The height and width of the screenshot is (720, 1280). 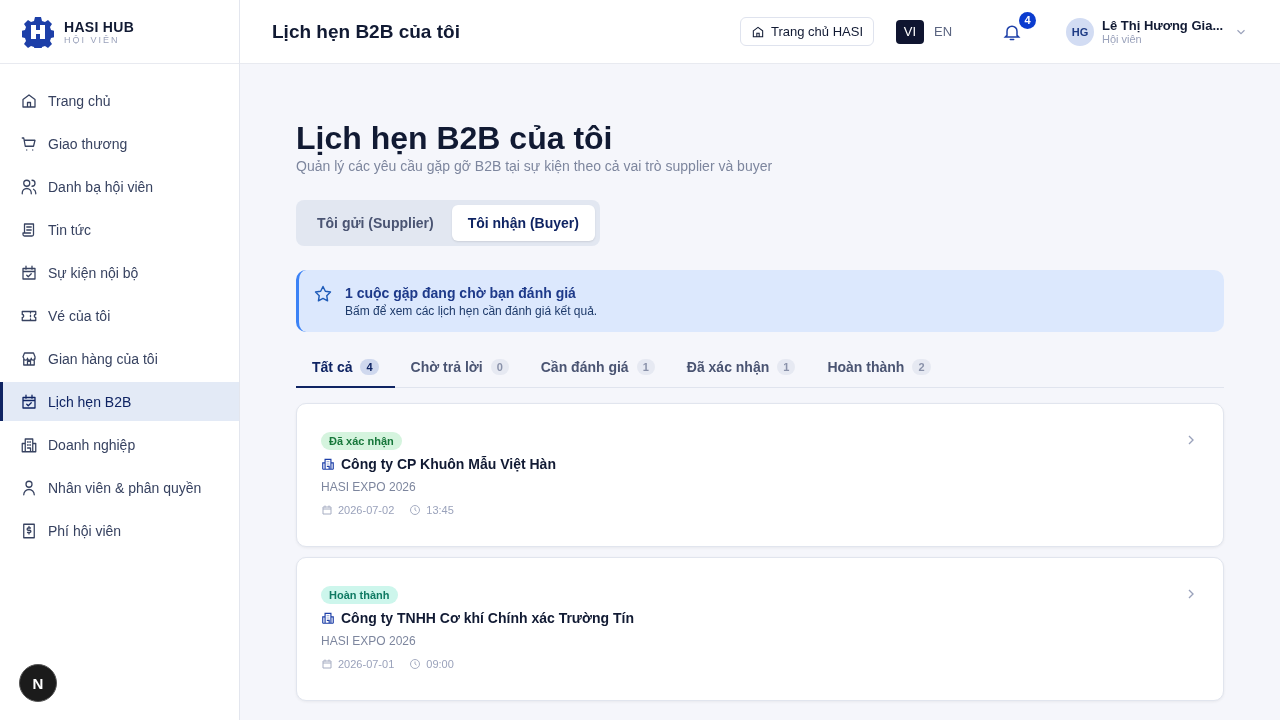 I want to click on home-icon, so click(x=758, y=31).